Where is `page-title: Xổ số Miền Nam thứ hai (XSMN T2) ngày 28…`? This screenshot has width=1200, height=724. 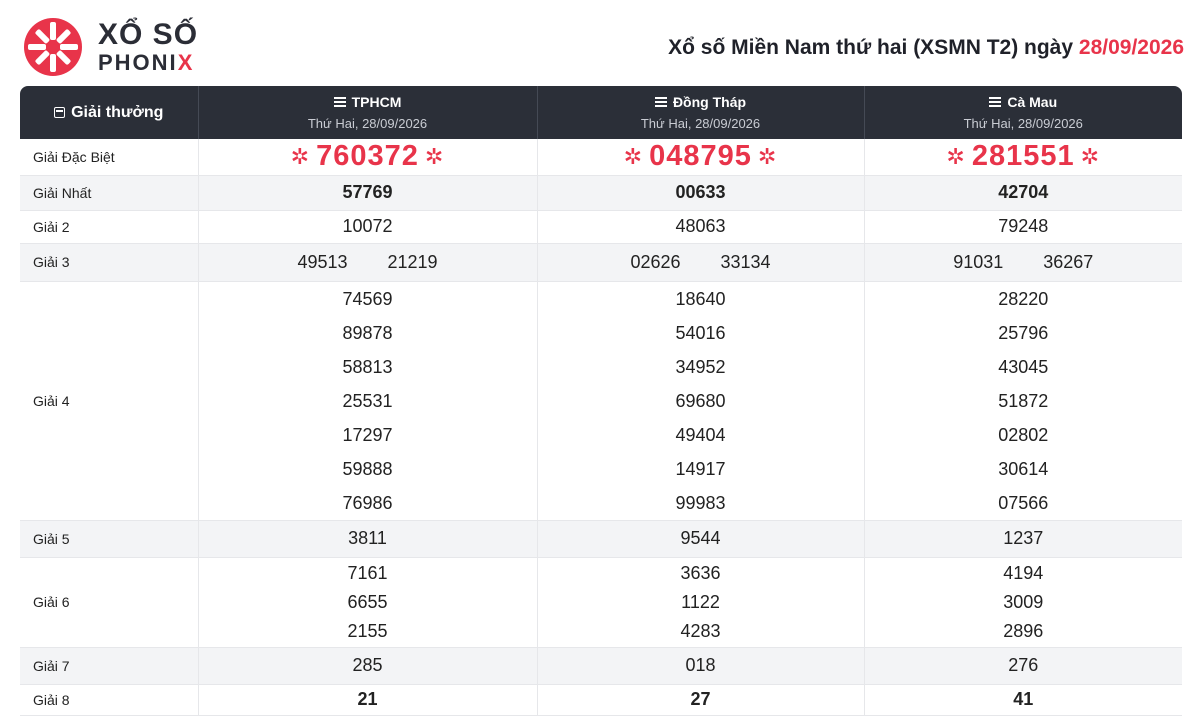 page-title: Xổ số Miền Nam thứ hai (XSMN T2) ngày 28… is located at coordinates (926, 48).